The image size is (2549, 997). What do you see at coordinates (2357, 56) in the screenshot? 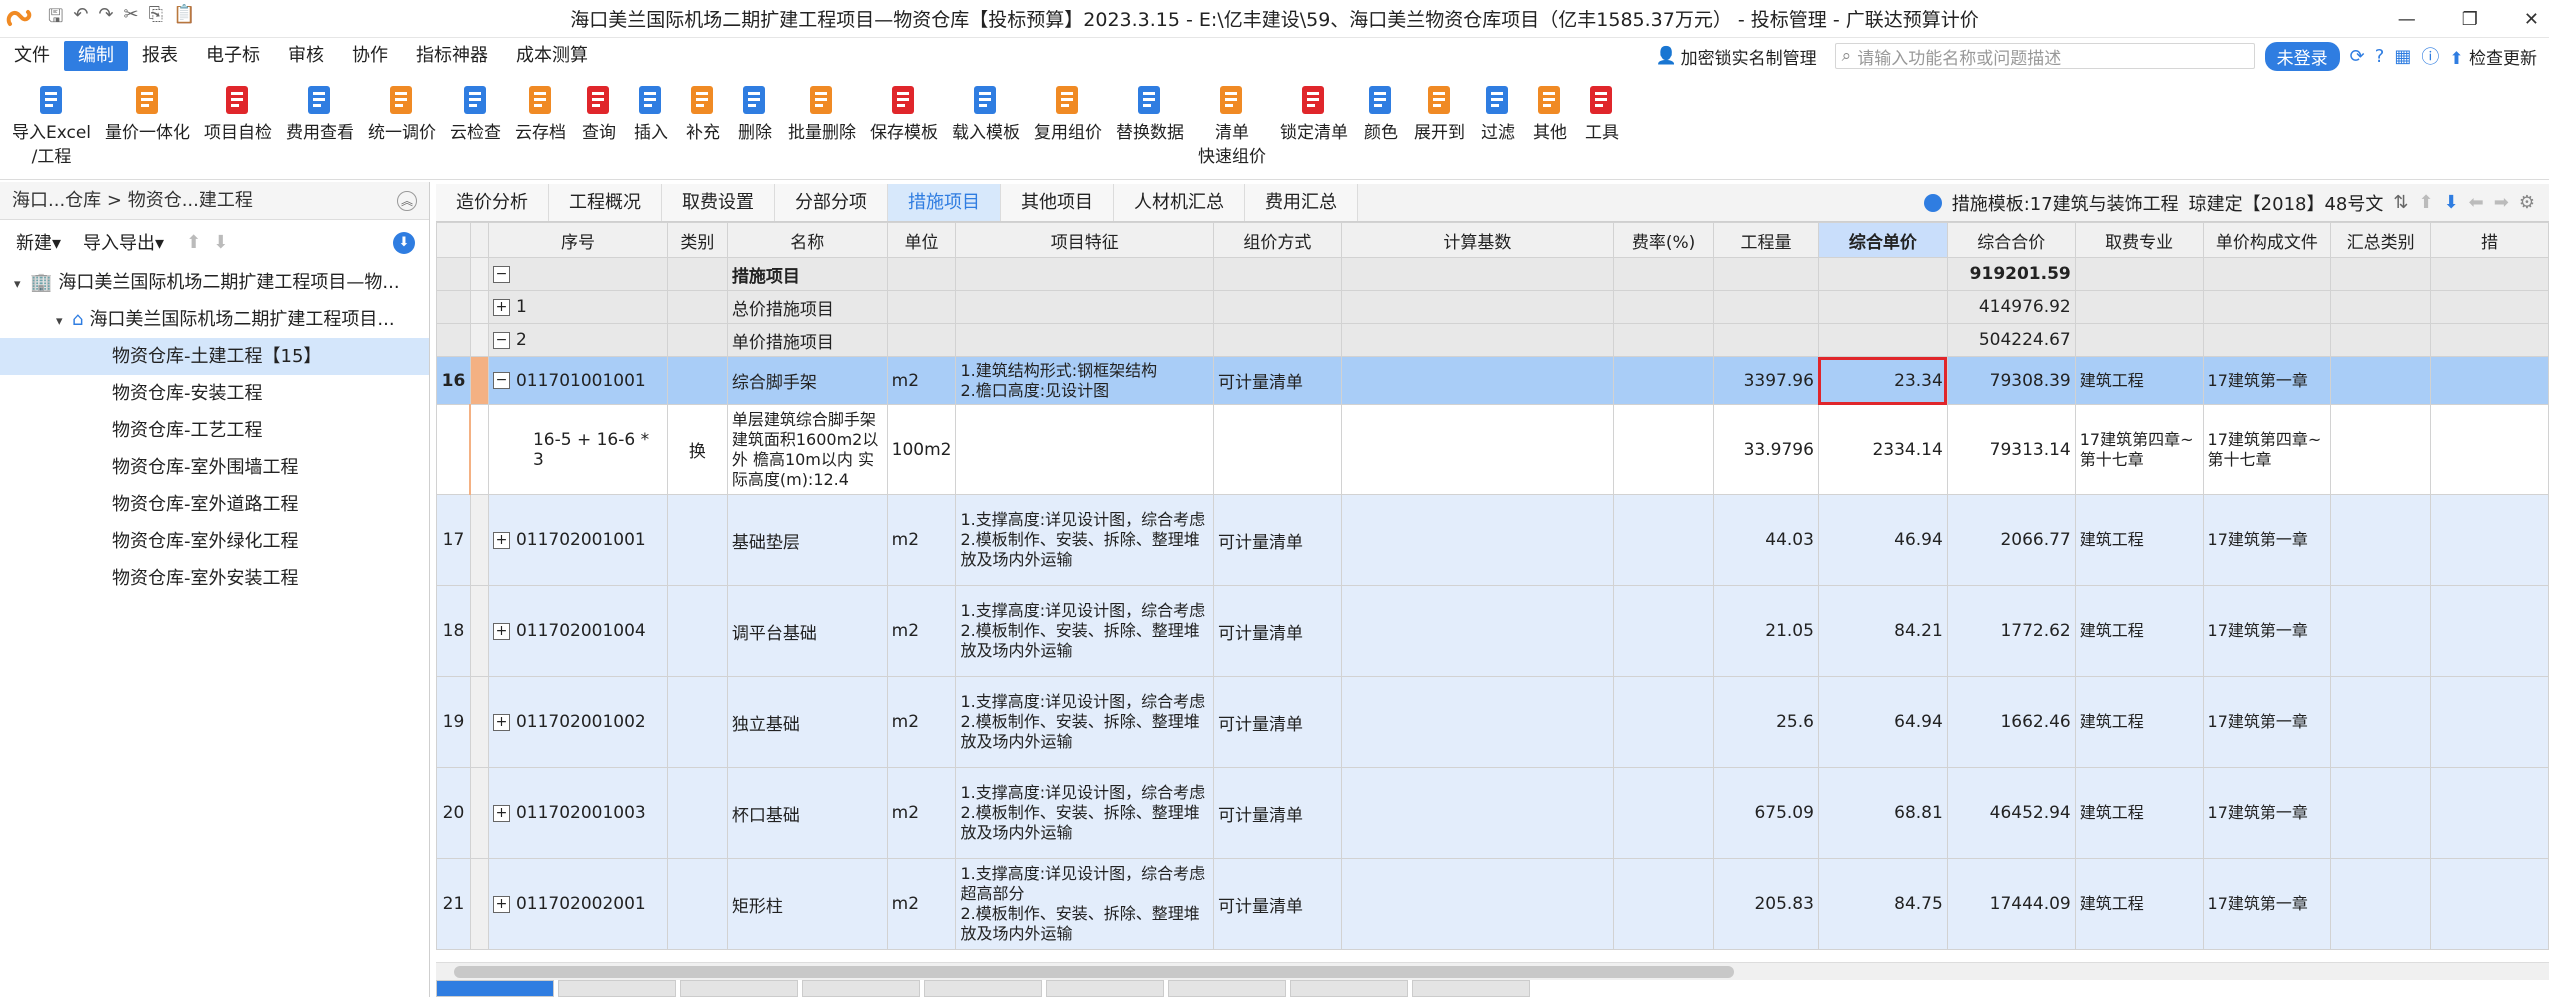
I see `sync-icon: ⟳` at bounding box center [2357, 56].